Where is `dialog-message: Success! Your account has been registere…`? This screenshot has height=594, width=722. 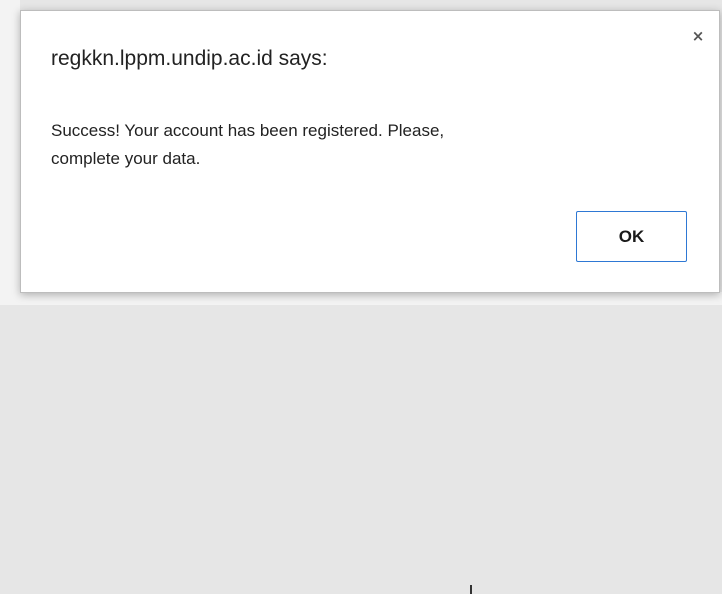 dialog-message: Success! Your account has been registere… is located at coordinates (351, 145).